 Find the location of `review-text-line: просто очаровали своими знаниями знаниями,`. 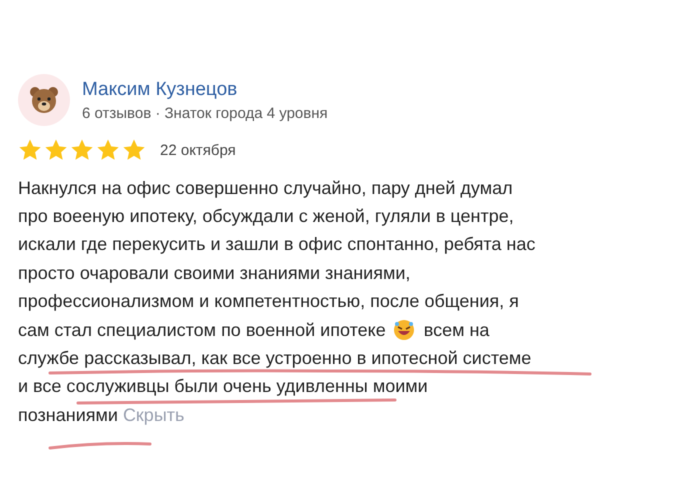

review-text-line: просто очаровали своими знаниями знаниями, is located at coordinates (214, 273).